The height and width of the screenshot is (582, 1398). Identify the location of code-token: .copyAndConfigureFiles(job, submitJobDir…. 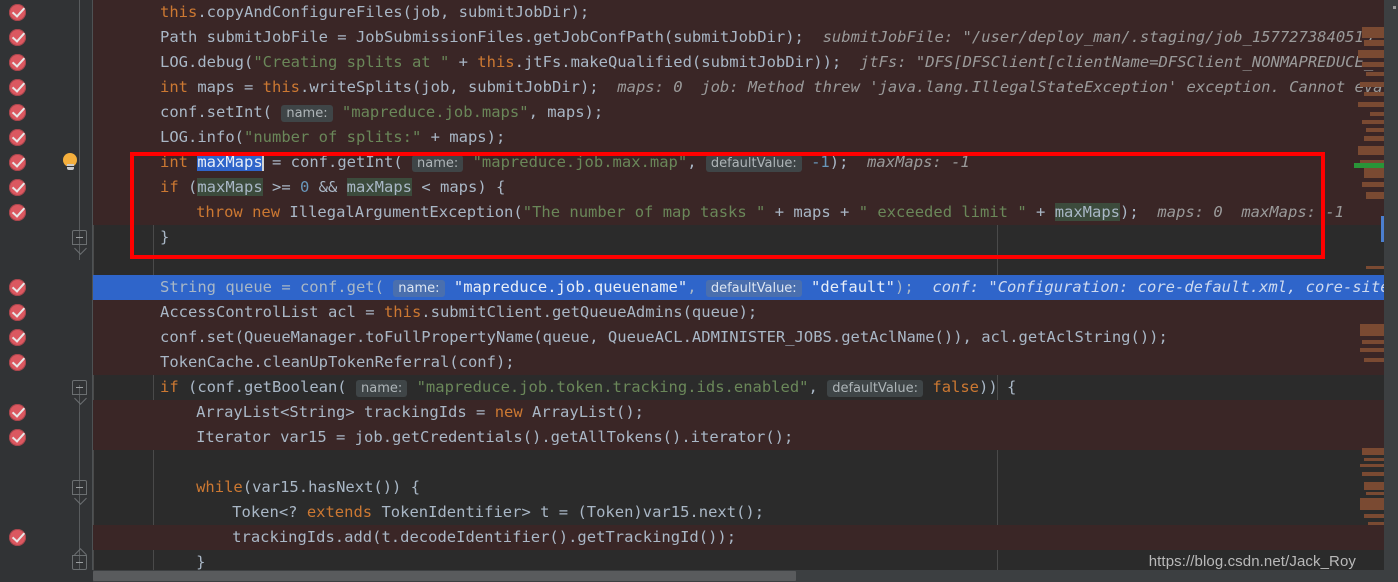
(393, 12).